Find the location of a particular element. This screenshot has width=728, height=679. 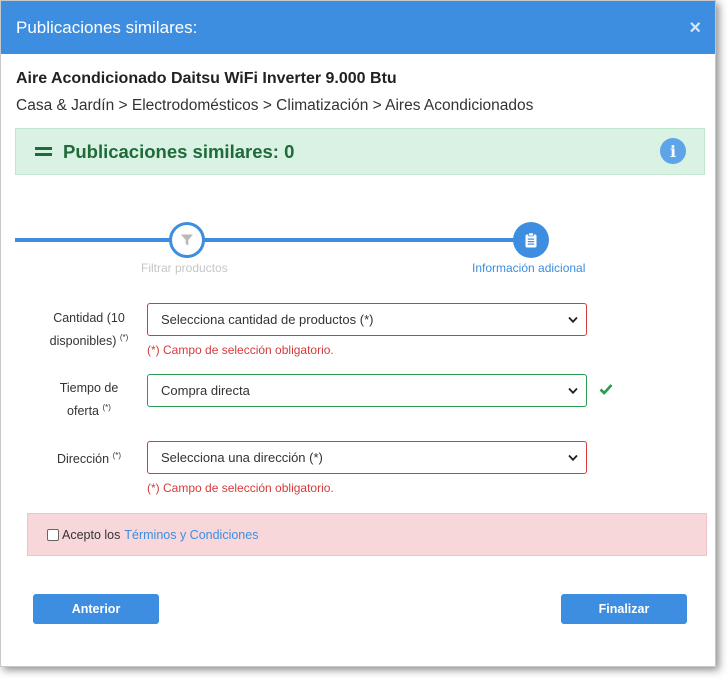

stepper-progress-line is located at coordinates (273, 240).